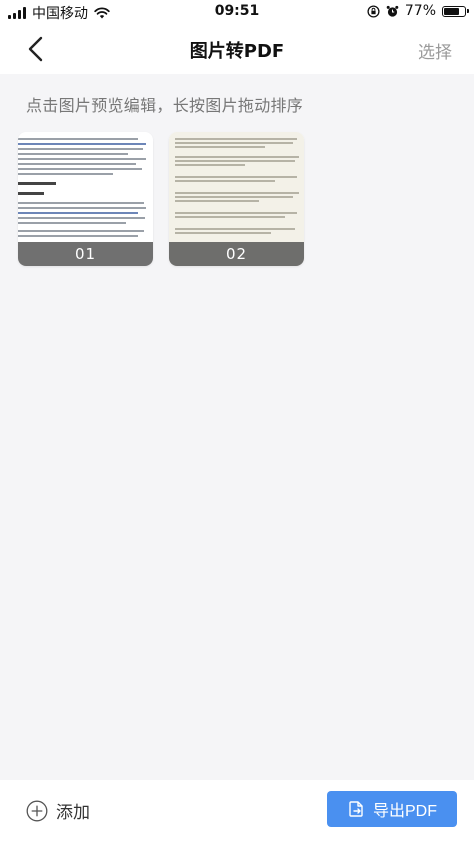 The height and width of the screenshot is (843, 474). What do you see at coordinates (85, 199) in the screenshot?
I see `image-thumbnail-1: 01` at bounding box center [85, 199].